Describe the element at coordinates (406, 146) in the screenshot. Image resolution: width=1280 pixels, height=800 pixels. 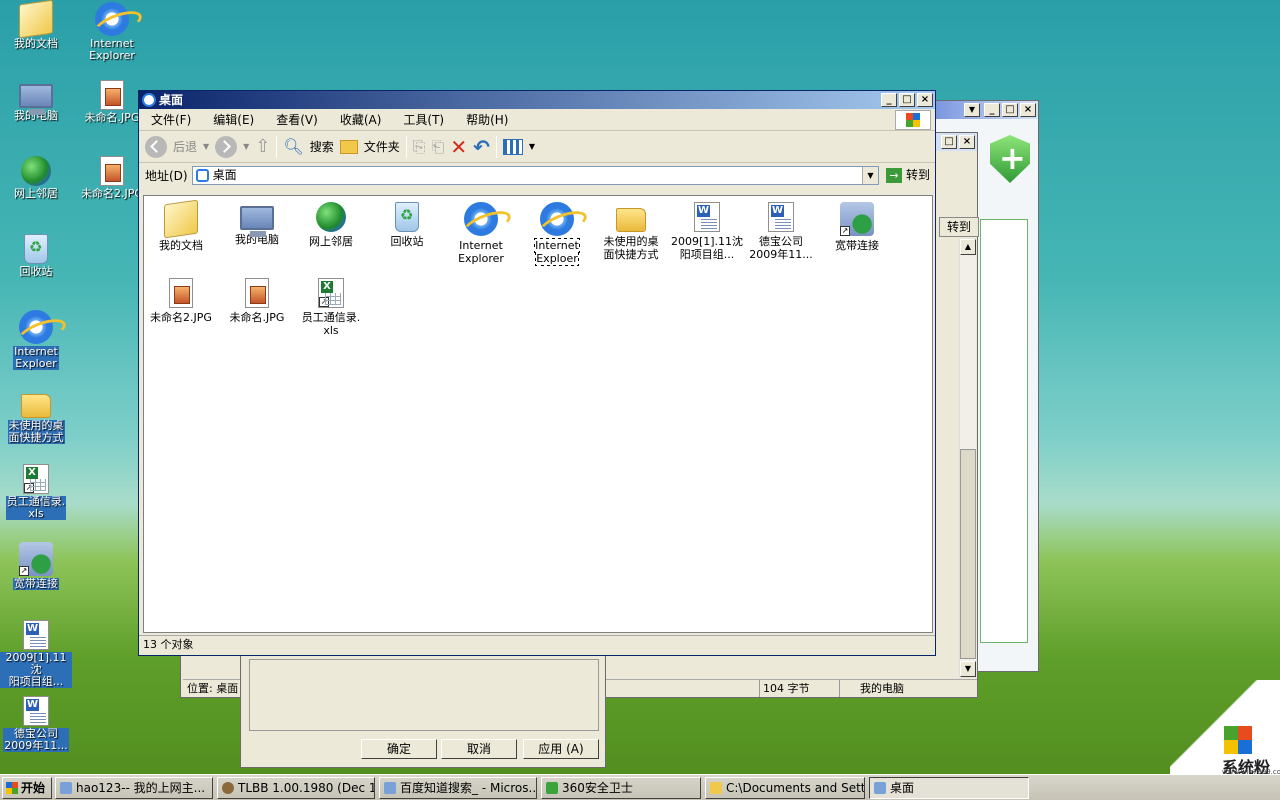
I see `toolbar-separator` at that location.